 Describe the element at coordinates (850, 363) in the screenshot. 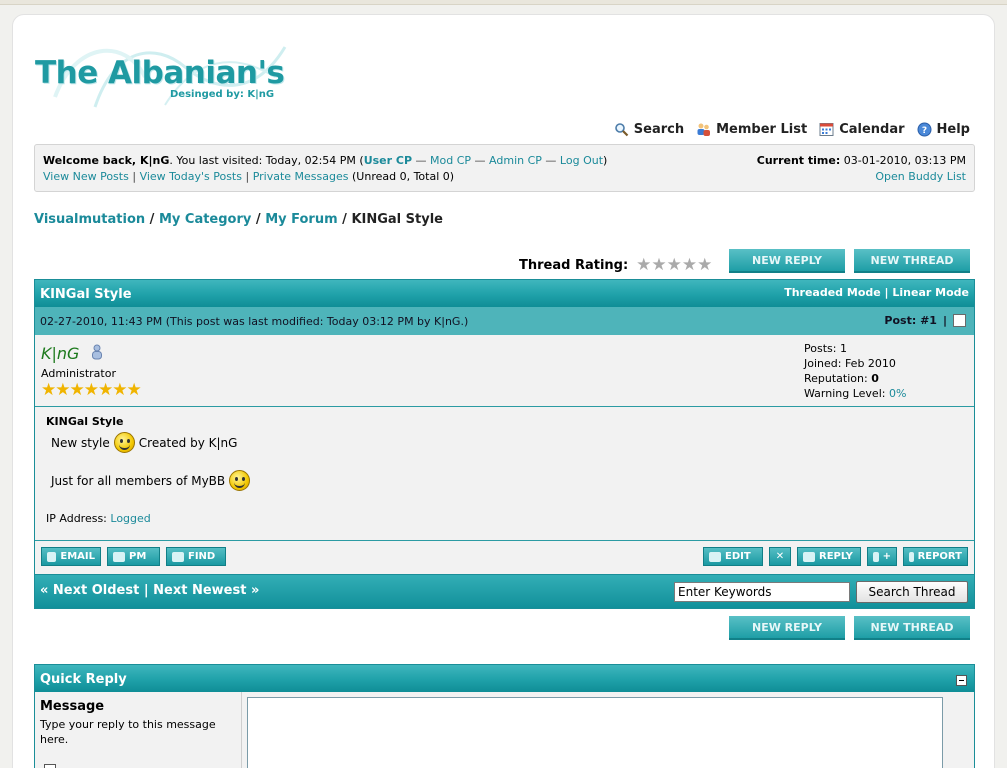

I see `author-joined: Joined: Feb 2010` at that location.